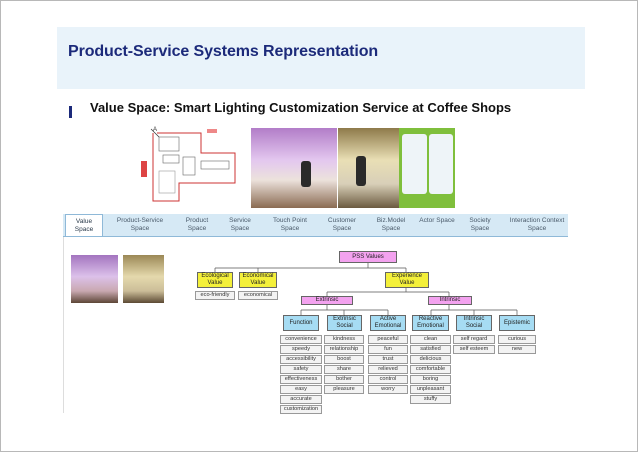 The image size is (638, 452). What do you see at coordinates (388, 389) in the screenshot?
I see `value-leaf: worry` at bounding box center [388, 389].